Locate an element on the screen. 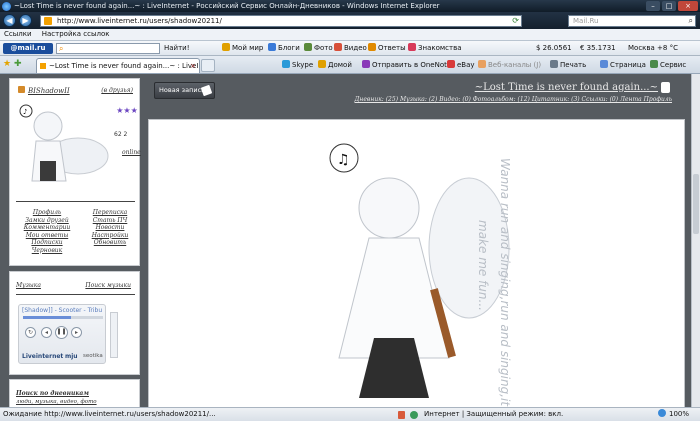  profile-link: Профиль is located at coordinates (47, 213).